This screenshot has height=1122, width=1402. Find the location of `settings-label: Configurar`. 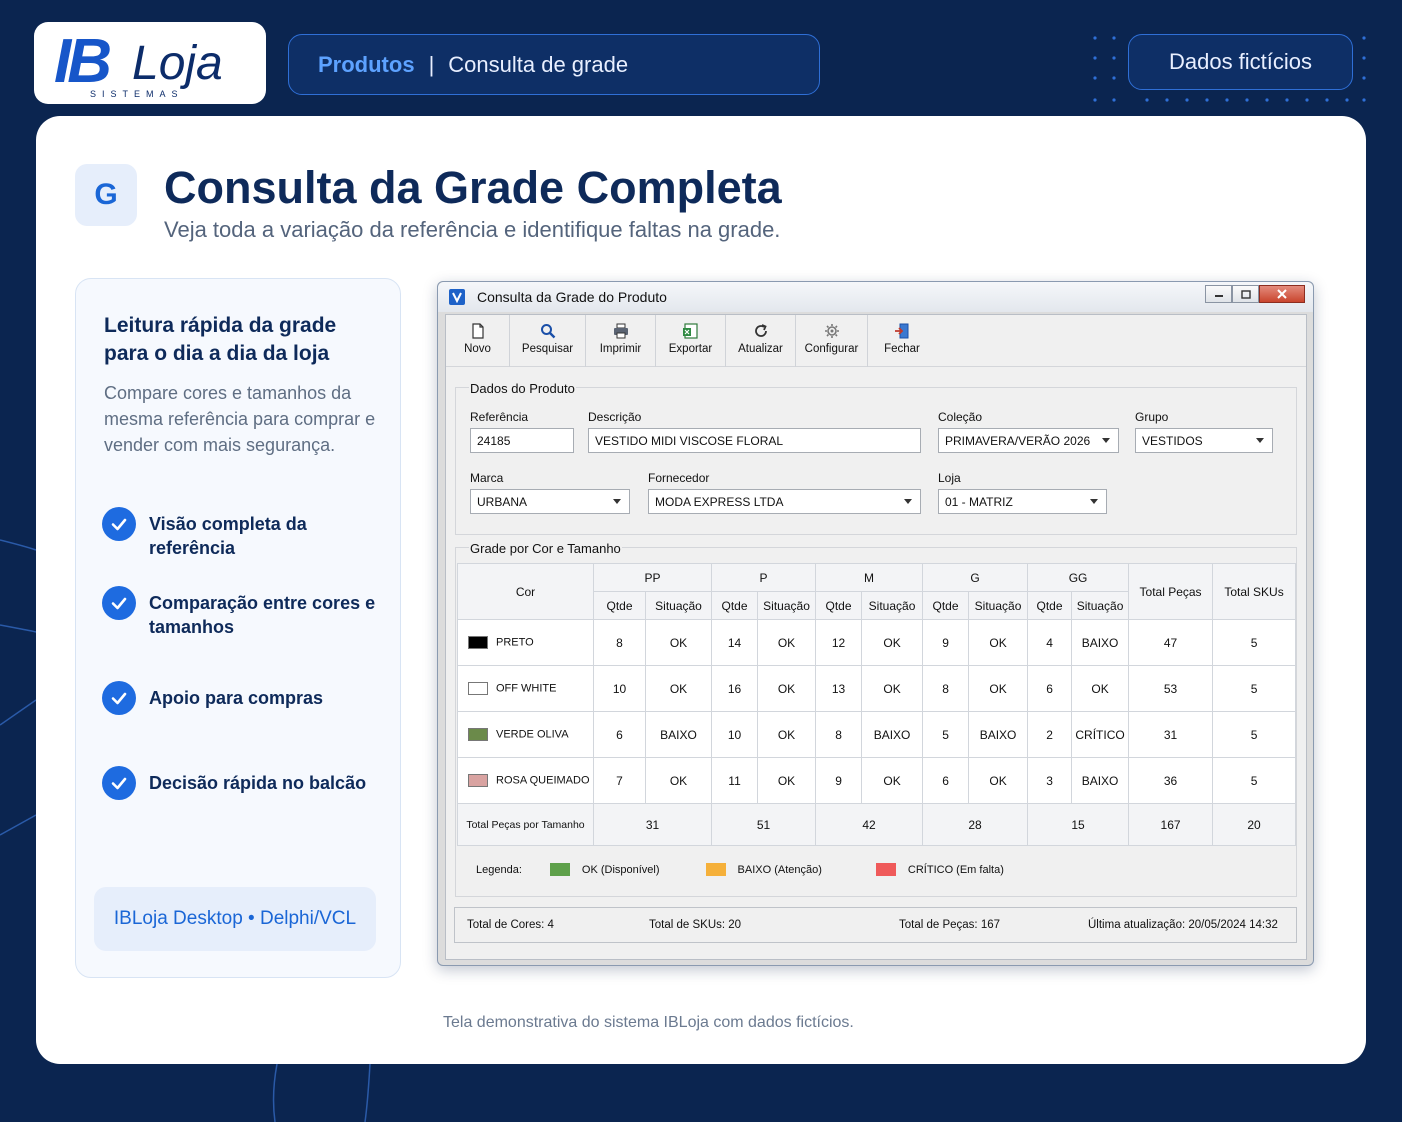

settings-label: Configurar is located at coordinates (831, 349).